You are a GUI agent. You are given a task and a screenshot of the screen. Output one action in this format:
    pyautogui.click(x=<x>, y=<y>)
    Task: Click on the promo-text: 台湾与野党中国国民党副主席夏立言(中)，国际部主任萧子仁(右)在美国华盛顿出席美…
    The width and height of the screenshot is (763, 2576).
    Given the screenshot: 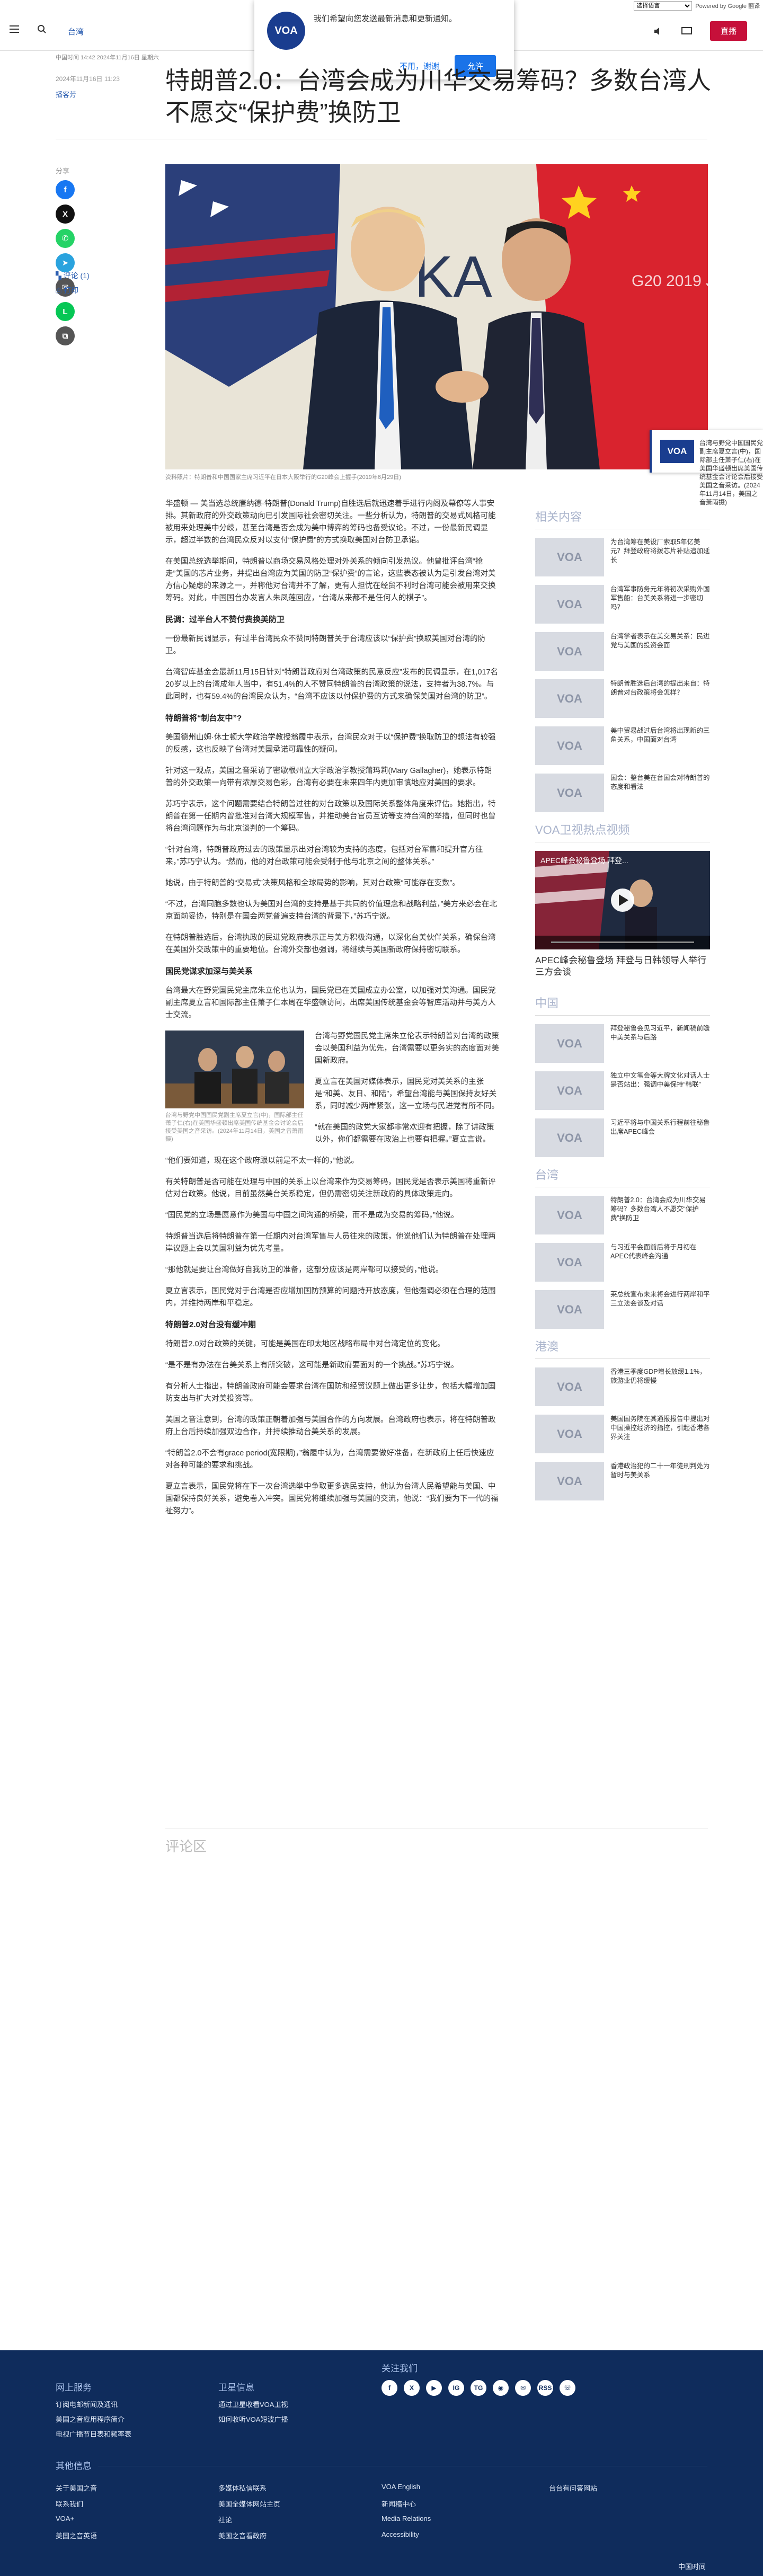 What is the action you would take?
    pyautogui.click(x=731, y=473)
    